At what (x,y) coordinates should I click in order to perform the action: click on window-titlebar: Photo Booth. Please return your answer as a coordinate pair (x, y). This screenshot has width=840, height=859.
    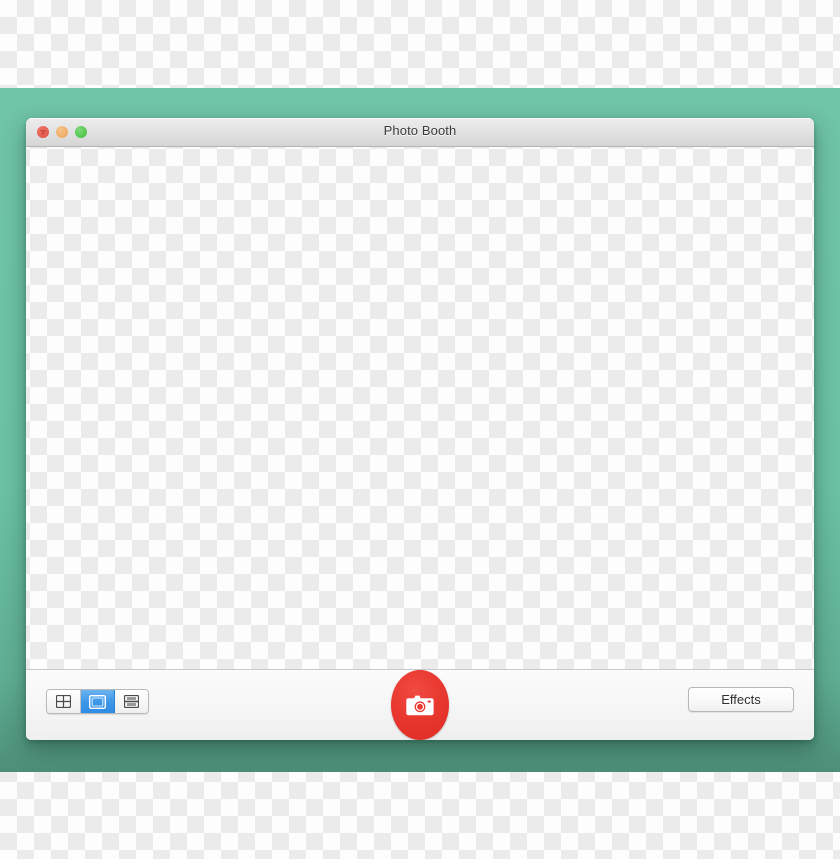
    Looking at the image, I should click on (420, 132).